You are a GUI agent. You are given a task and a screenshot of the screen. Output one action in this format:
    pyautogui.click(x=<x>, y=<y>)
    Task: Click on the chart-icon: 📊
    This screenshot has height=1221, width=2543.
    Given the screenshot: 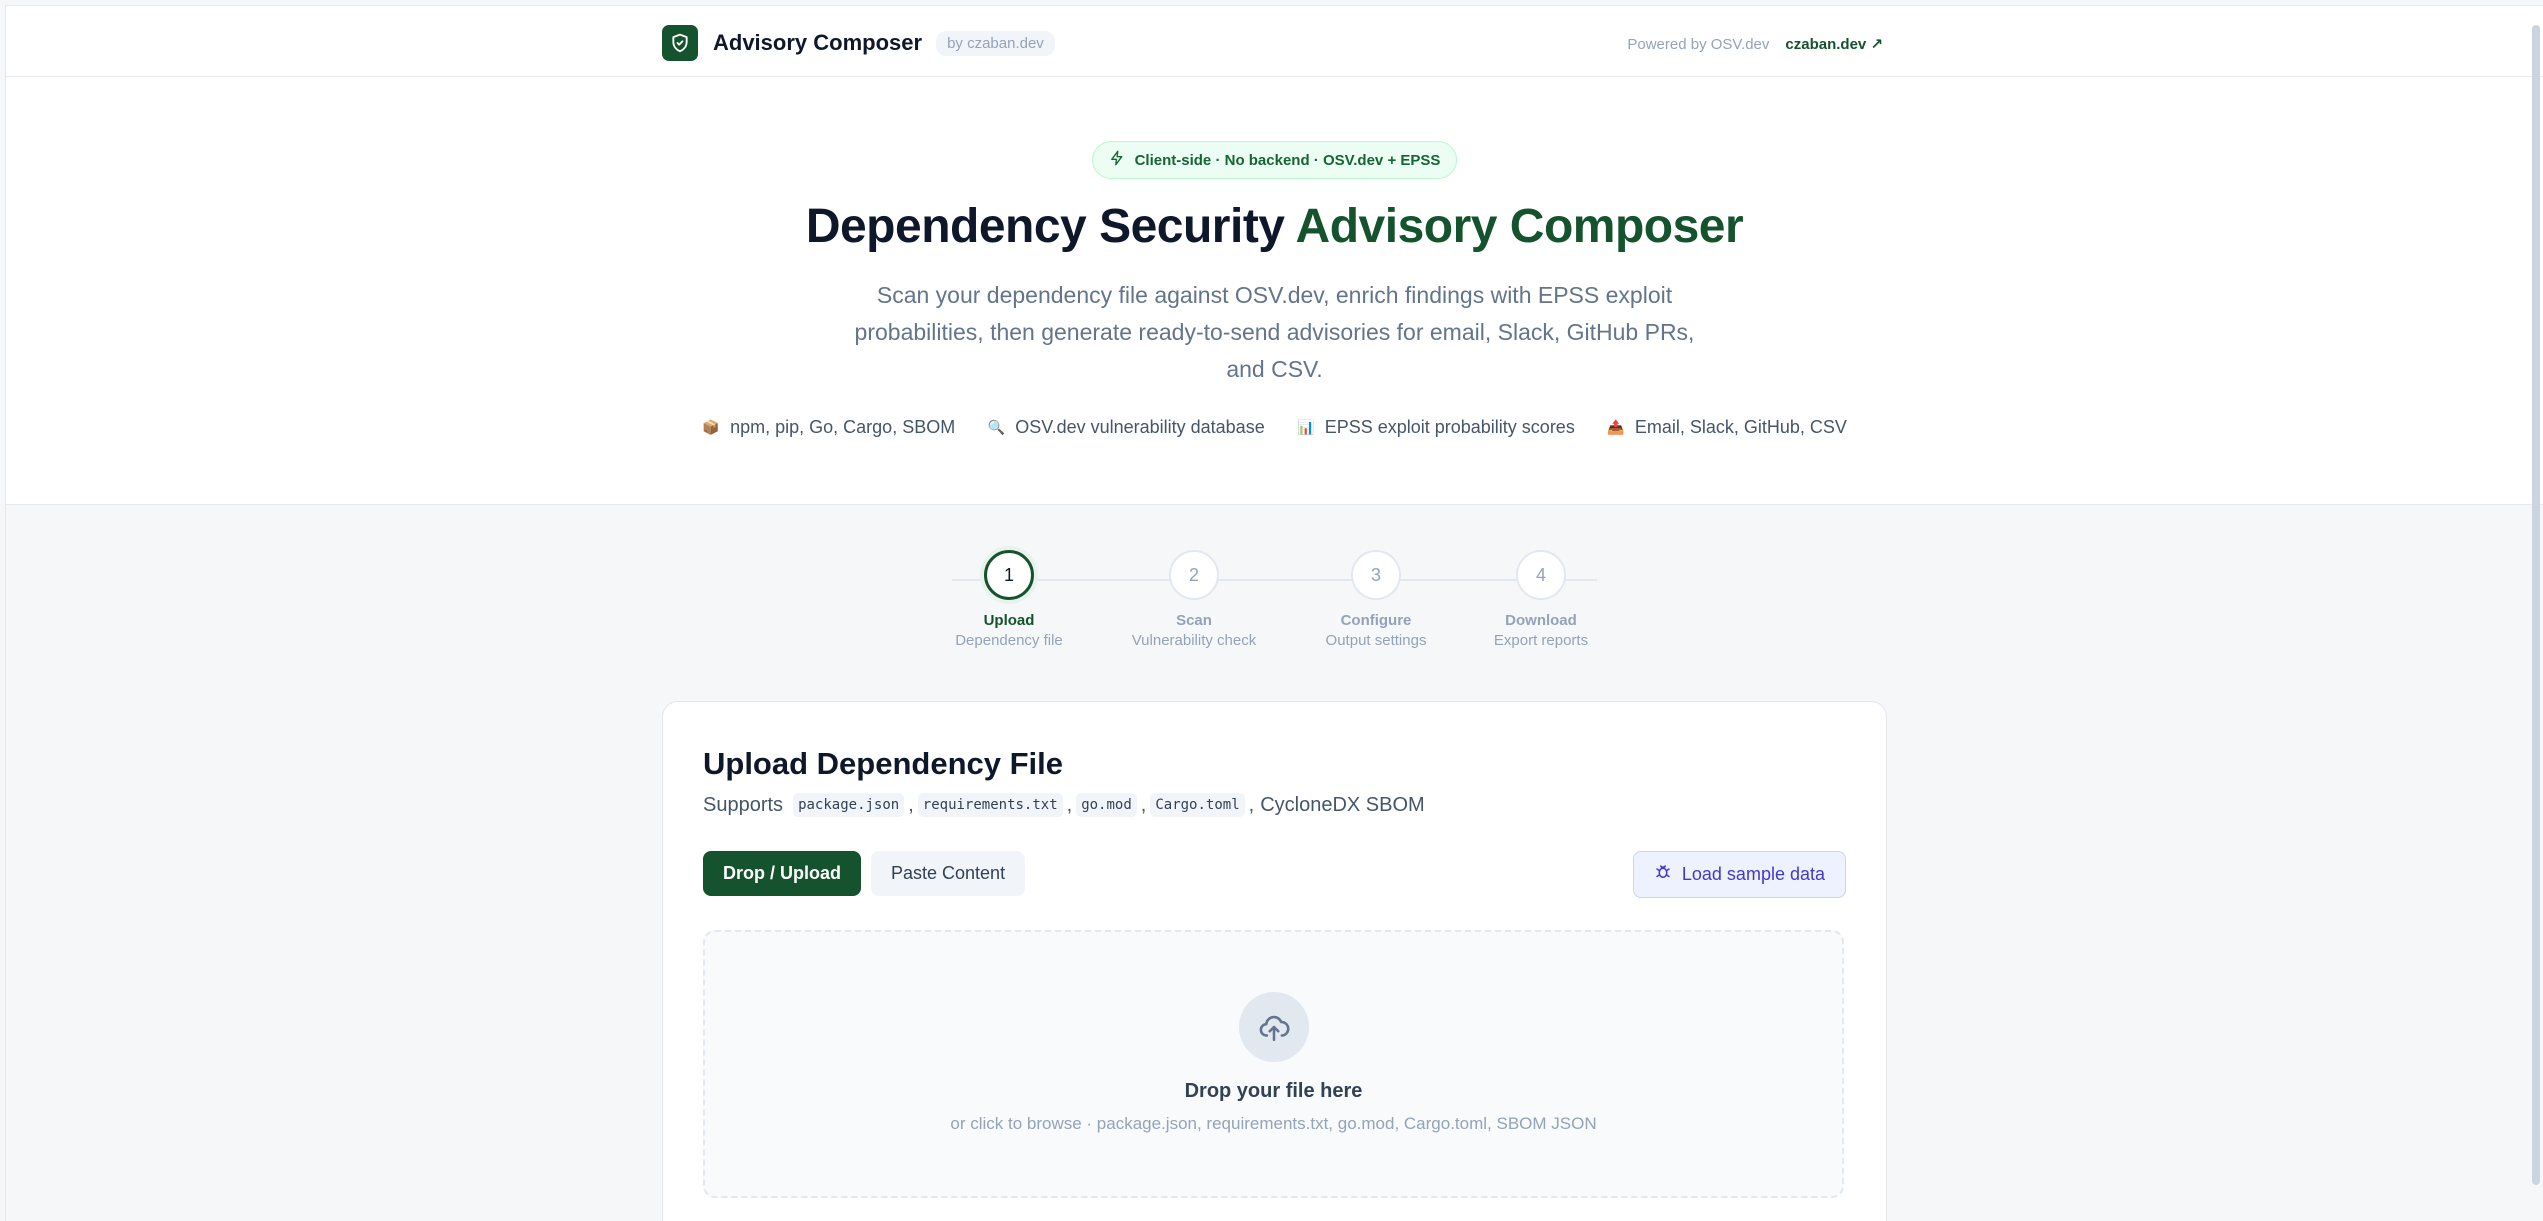 What is the action you would take?
    pyautogui.click(x=1305, y=427)
    